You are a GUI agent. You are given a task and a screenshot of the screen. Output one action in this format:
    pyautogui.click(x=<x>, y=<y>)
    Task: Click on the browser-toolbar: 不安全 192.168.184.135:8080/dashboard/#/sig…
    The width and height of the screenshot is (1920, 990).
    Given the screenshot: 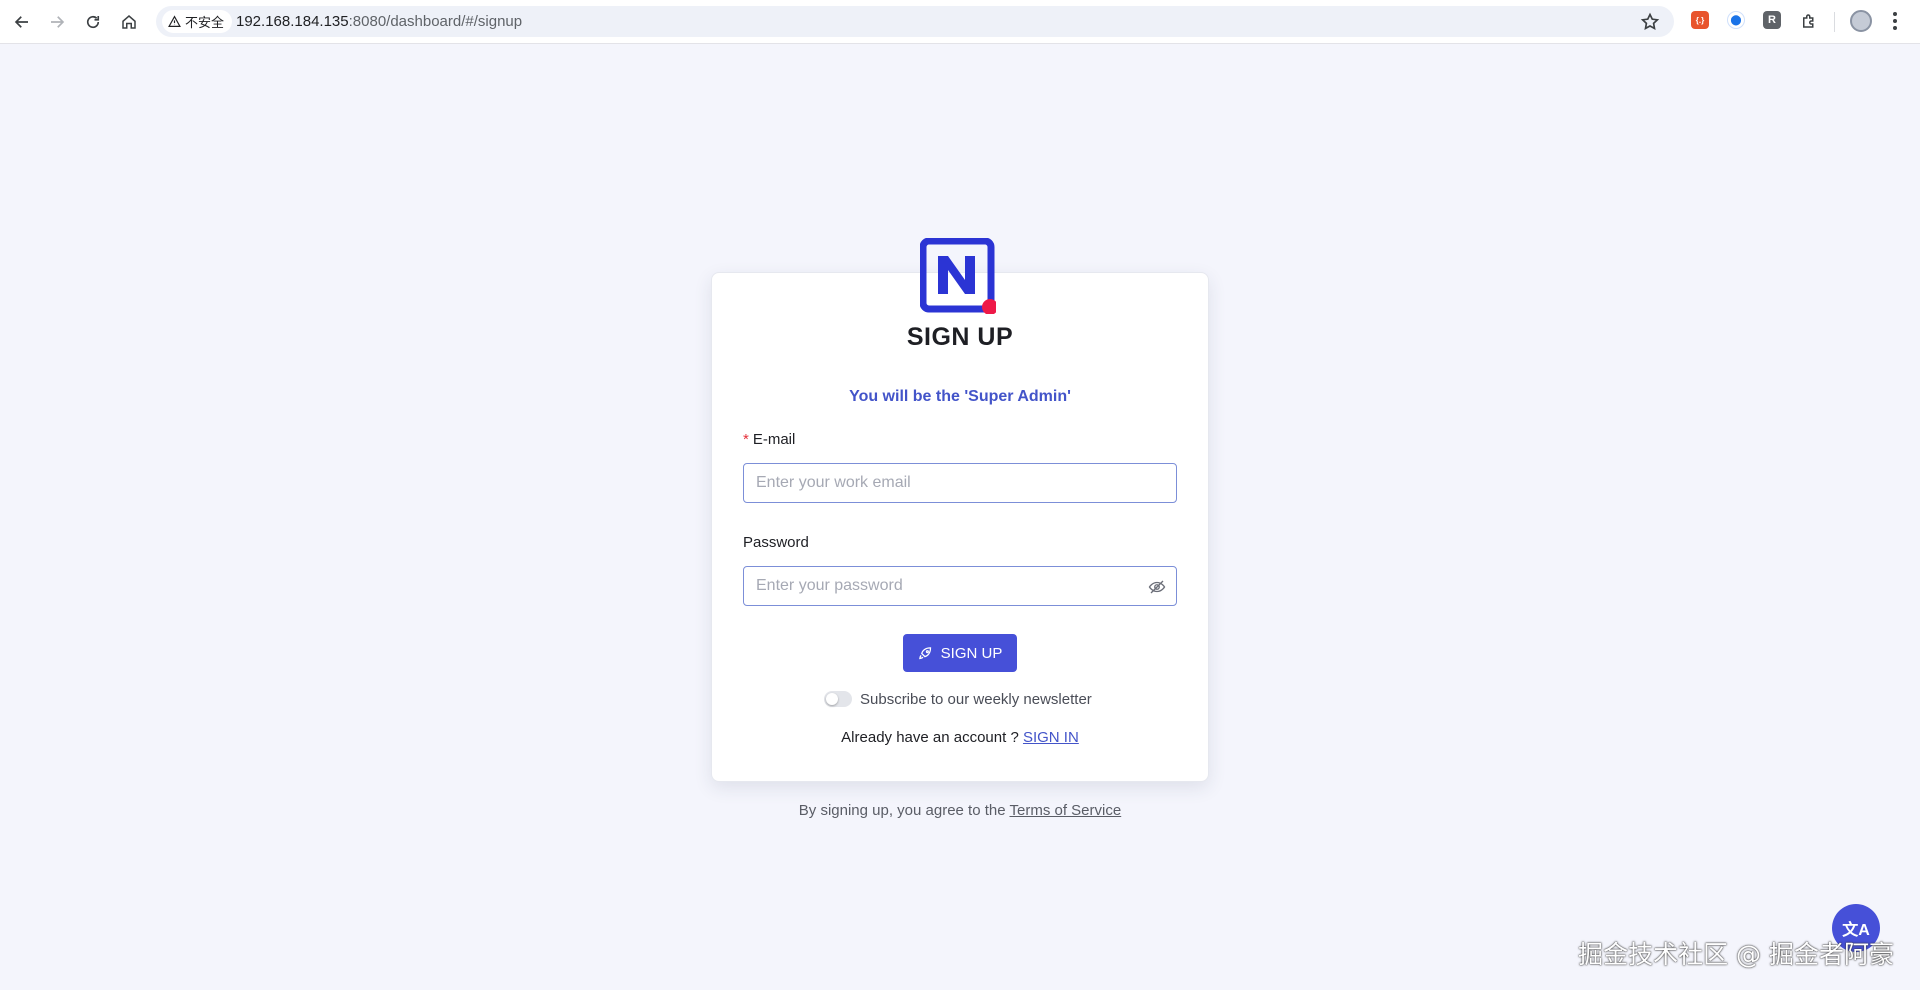 What is the action you would take?
    pyautogui.click(x=960, y=22)
    